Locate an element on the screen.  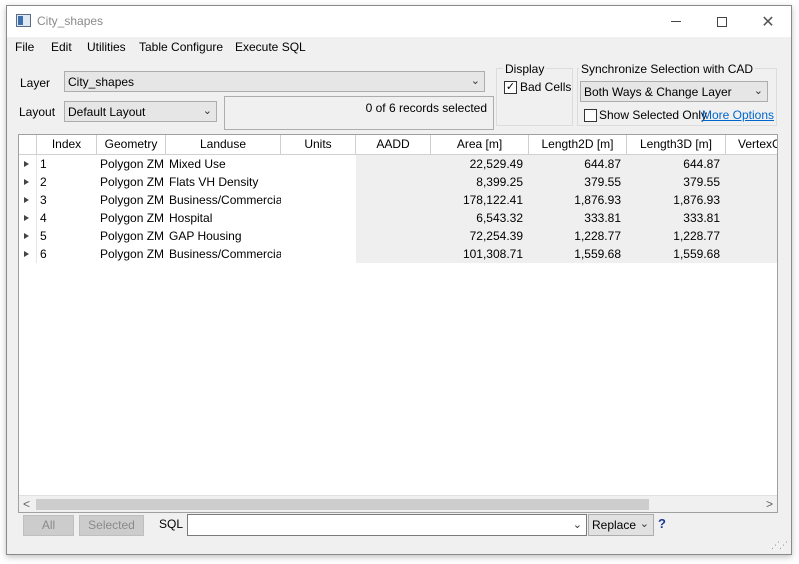
cell-length2d: 333.81 is located at coordinates (578, 218).